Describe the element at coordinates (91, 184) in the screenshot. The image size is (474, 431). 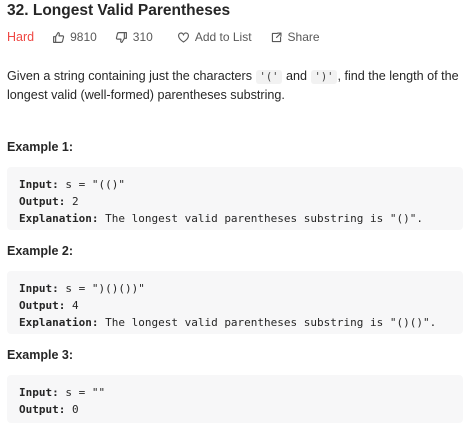
I see `input-value: s = "(()"` at that location.